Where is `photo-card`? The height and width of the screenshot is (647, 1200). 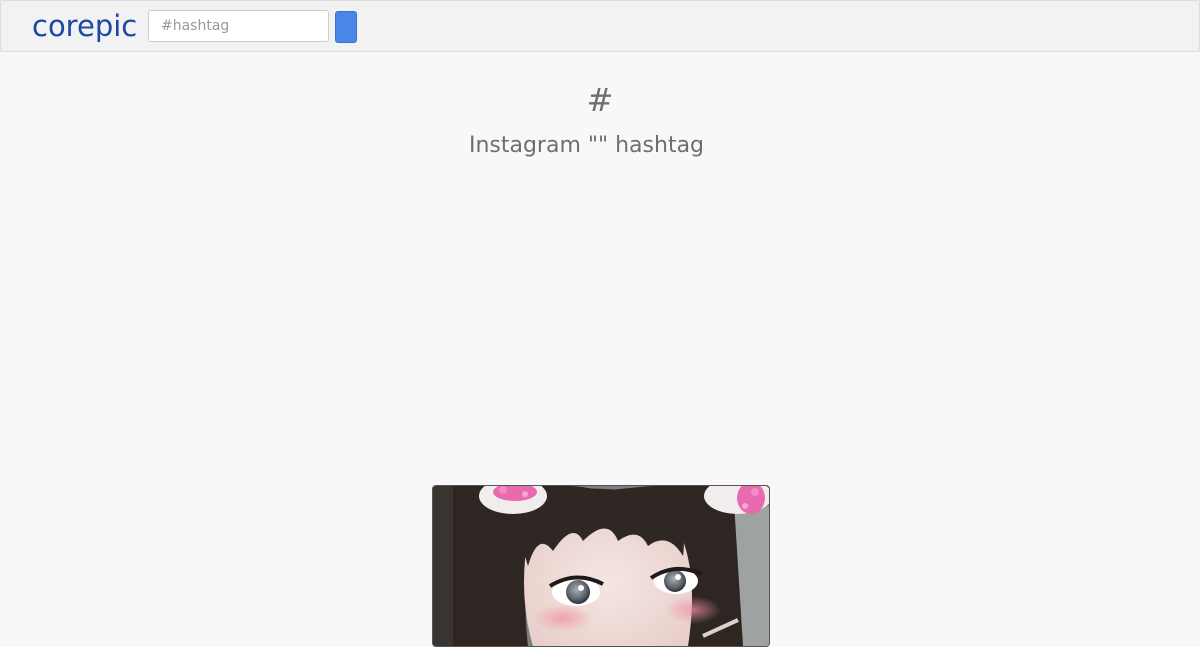 photo-card is located at coordinates (601, 566).